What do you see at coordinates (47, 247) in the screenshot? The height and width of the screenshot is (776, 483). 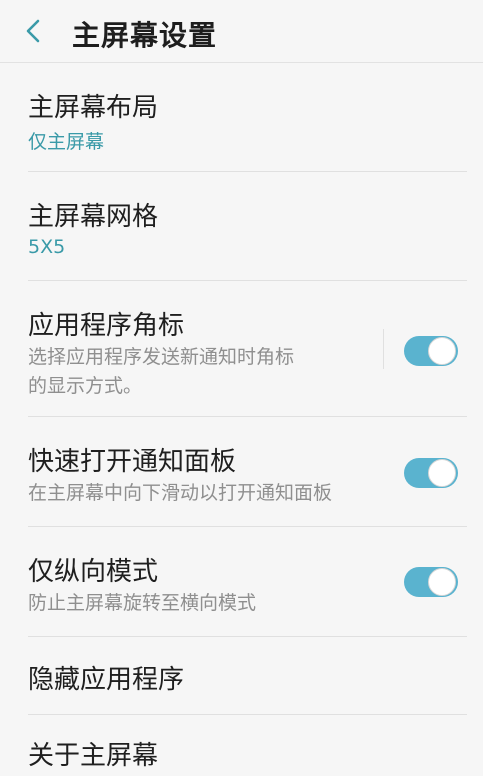 I see `setting-value: 5X5` at bounding box center [47, 247].